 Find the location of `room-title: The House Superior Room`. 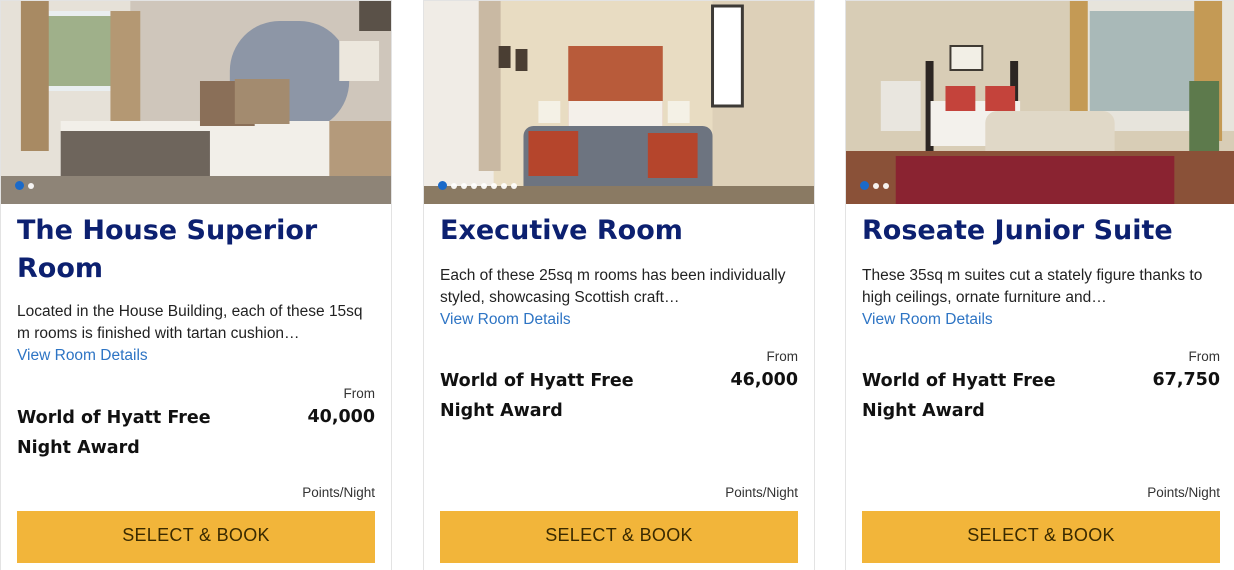

room-title: The House Superior Room is located at coordinates (167, 249).